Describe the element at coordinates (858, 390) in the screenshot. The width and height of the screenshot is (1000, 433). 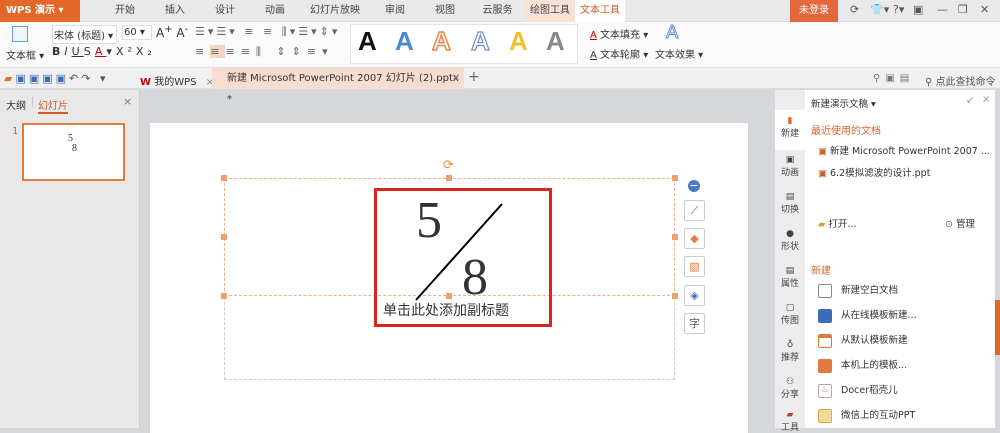
I see `docer: ♨ Docer稻壳儿` at that location.